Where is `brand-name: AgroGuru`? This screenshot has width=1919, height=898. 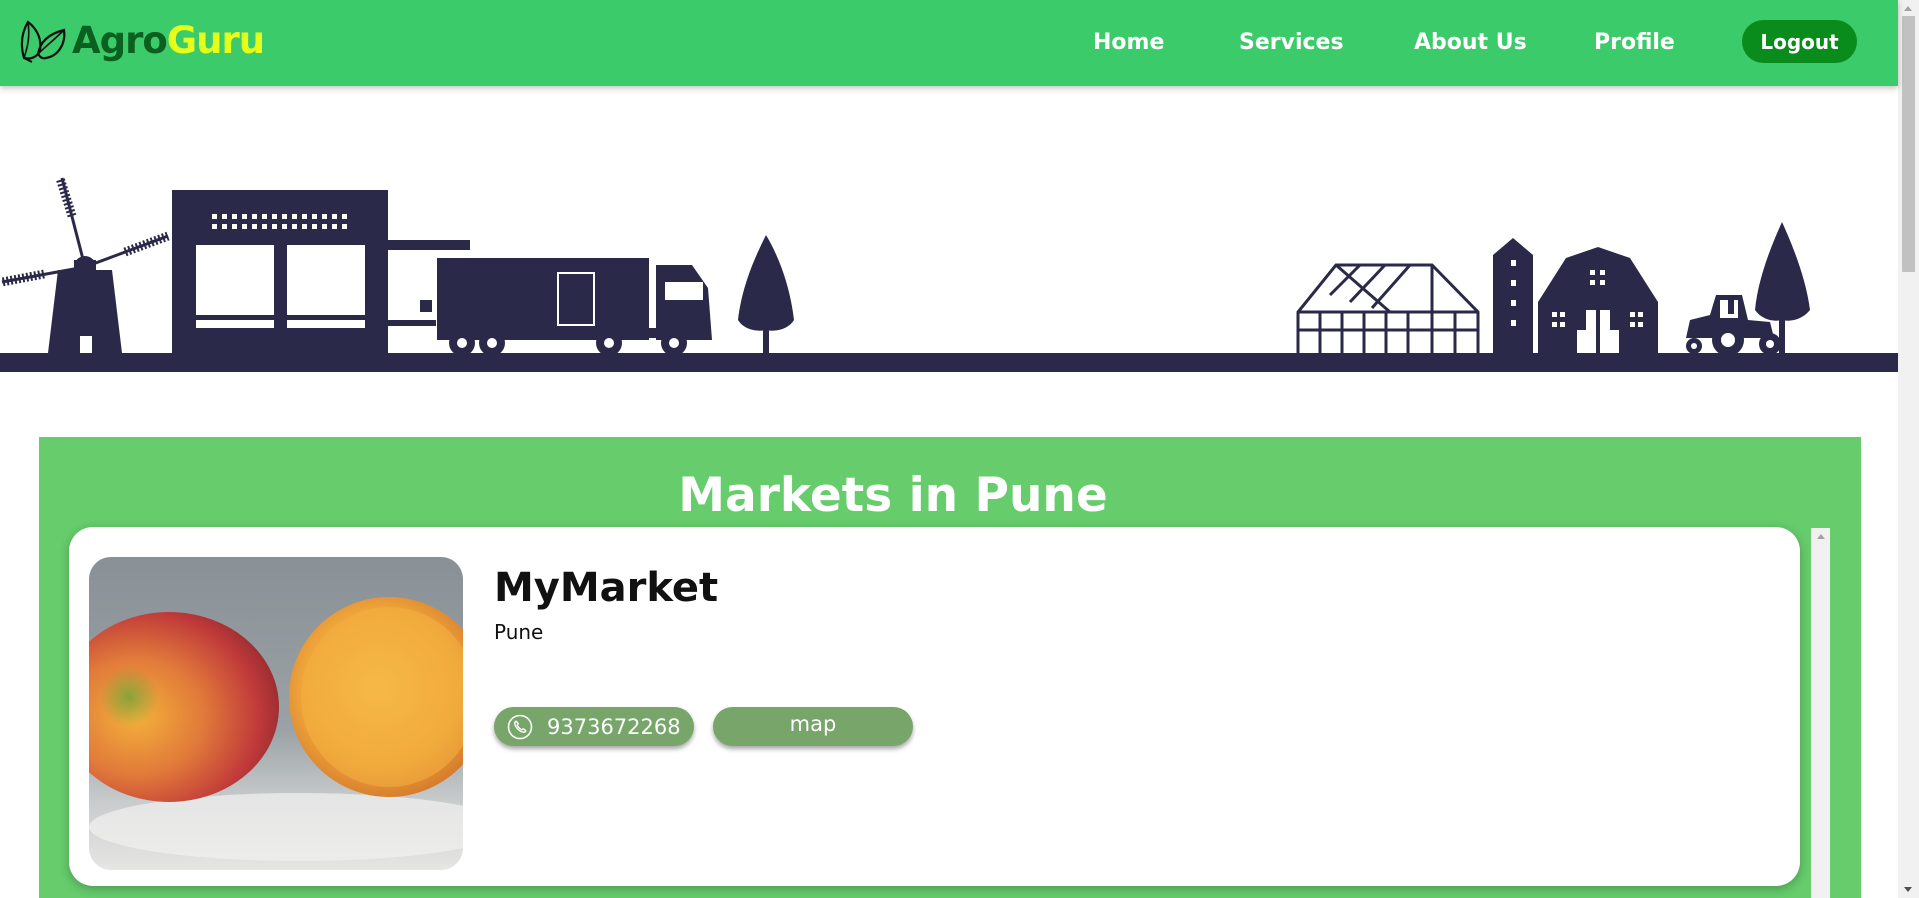
brand-name: AgroGuru is located at coordinates (168, 40).